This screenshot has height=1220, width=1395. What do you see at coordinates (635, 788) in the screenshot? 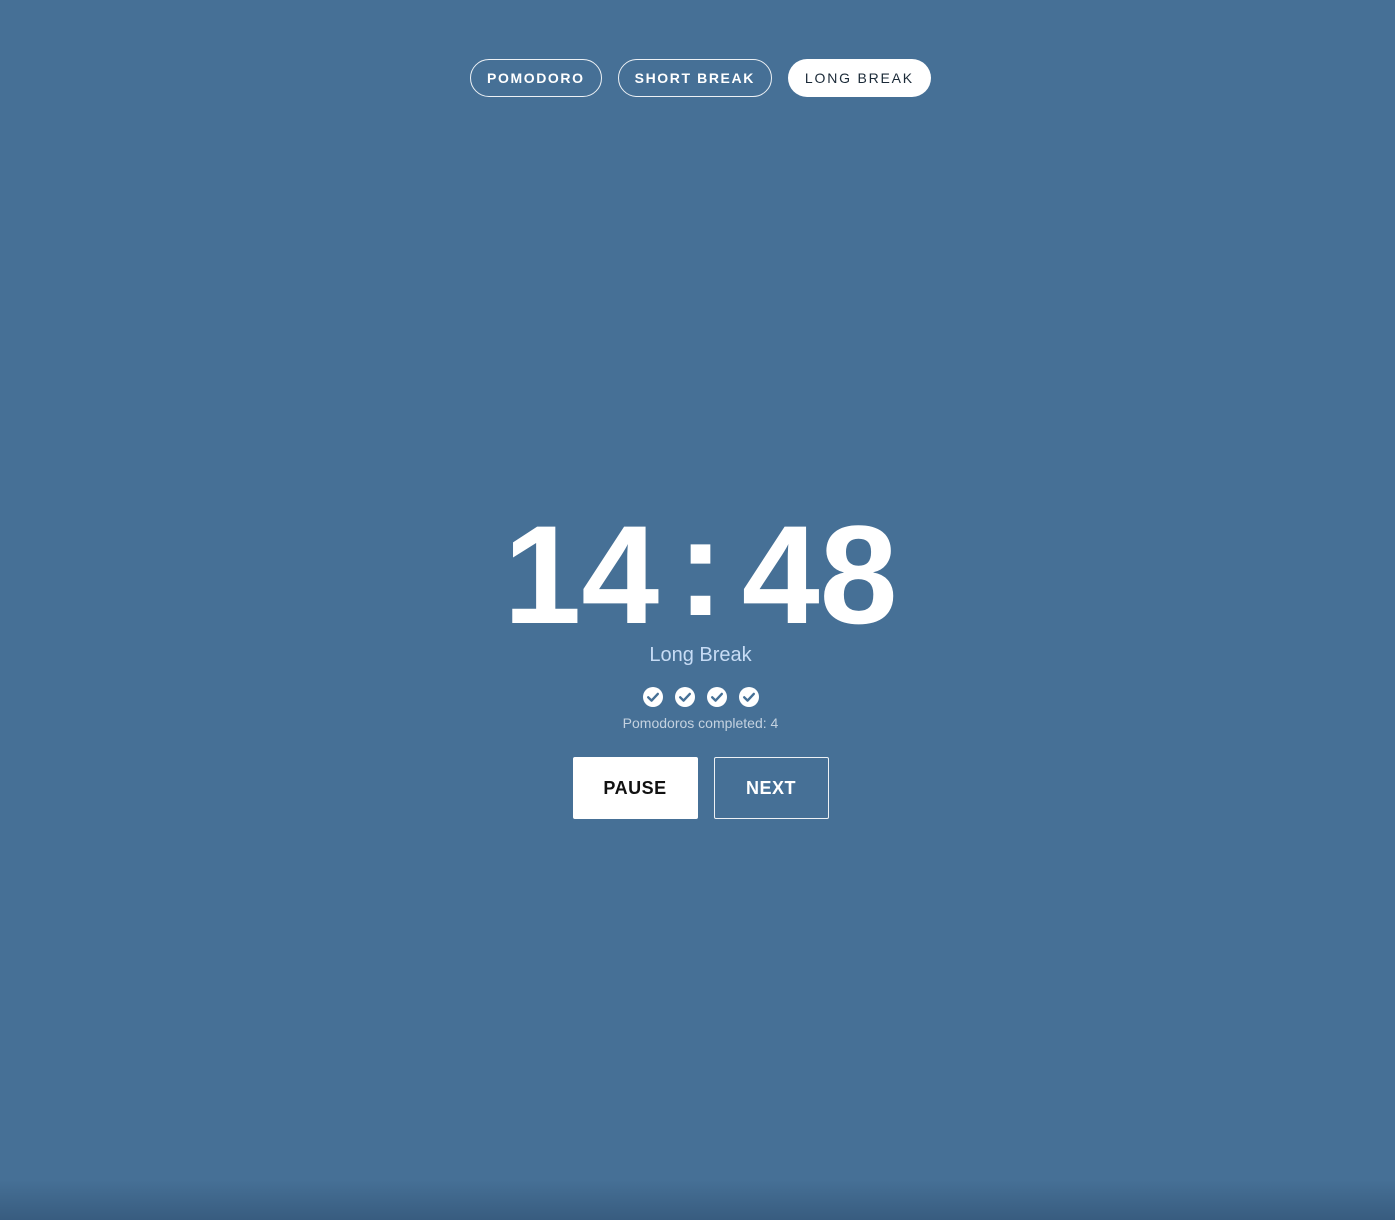
I see `pause-button: PAUSE` at bounding box center [635, 788].